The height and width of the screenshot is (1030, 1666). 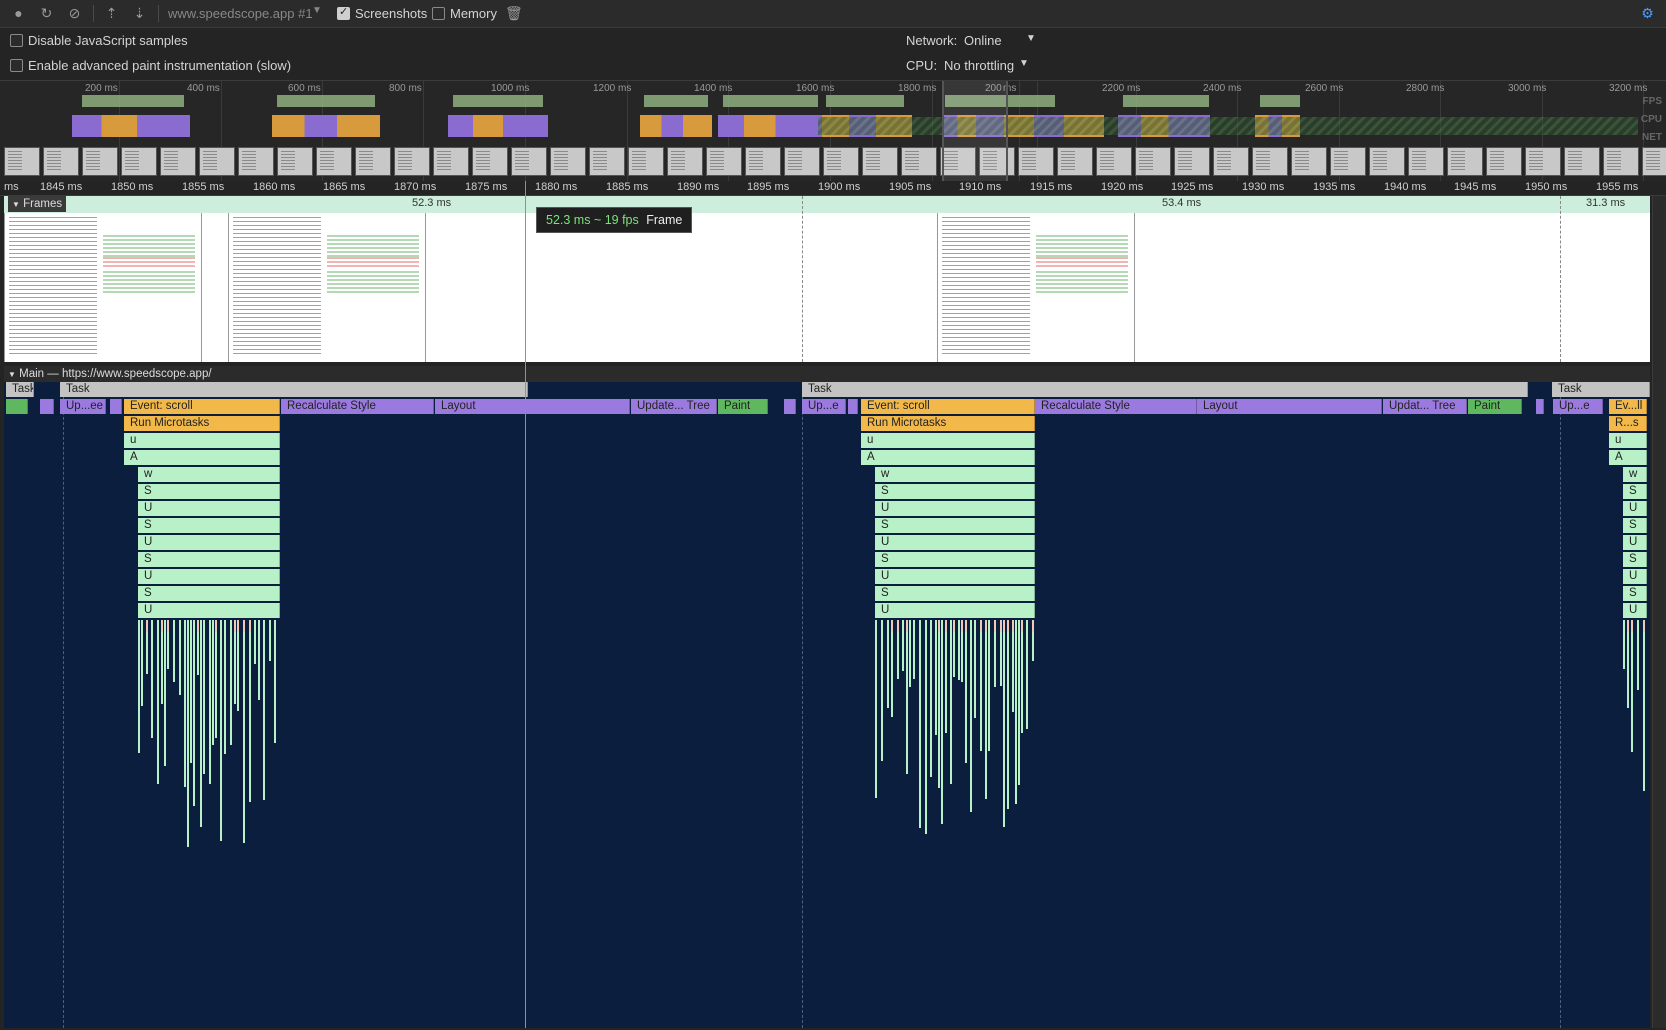 What do you see at coordinates (983, 40) in the screenshot?
I see `network-select: Online` at bounding box center [983, 40].